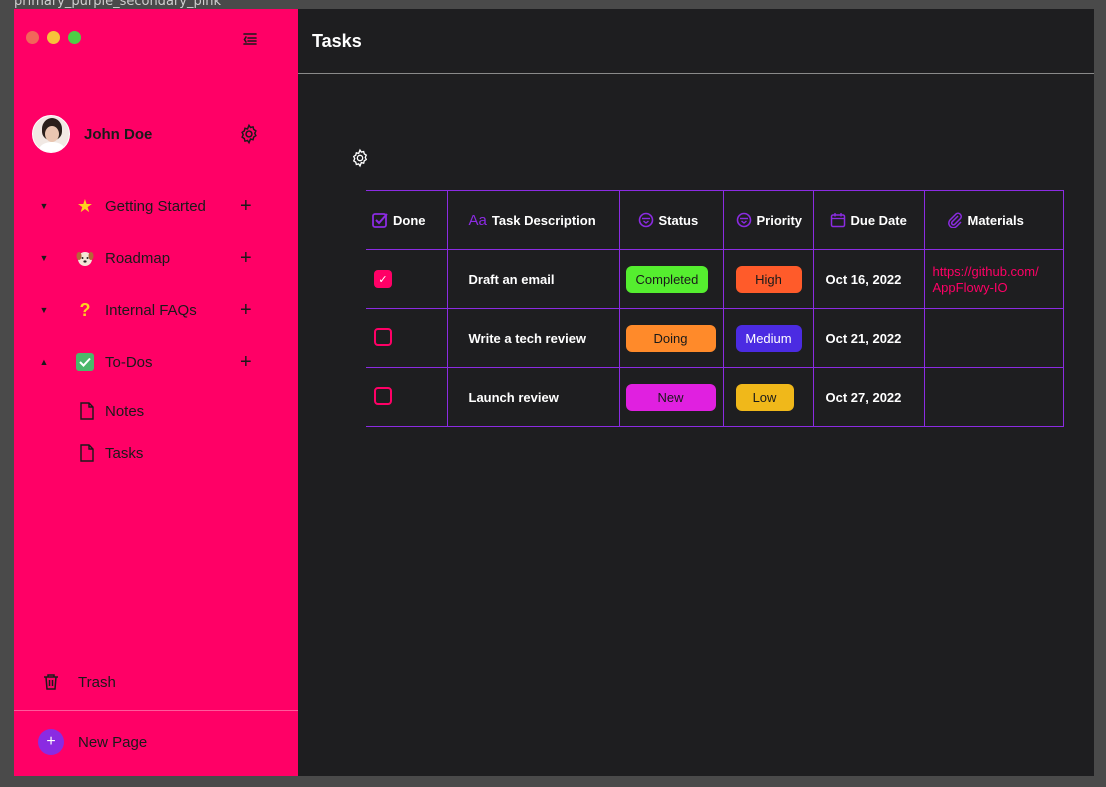 The height and width of the screenshot is (787, 1106). I want to click on done-cell: ✓, so click(407, 279).